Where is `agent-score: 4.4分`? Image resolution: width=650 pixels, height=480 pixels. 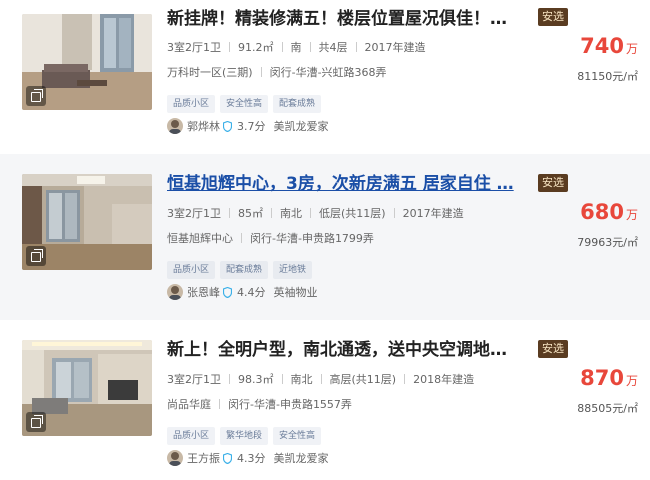
agent-score: 4.4分 is located at coordinates (251, 292).